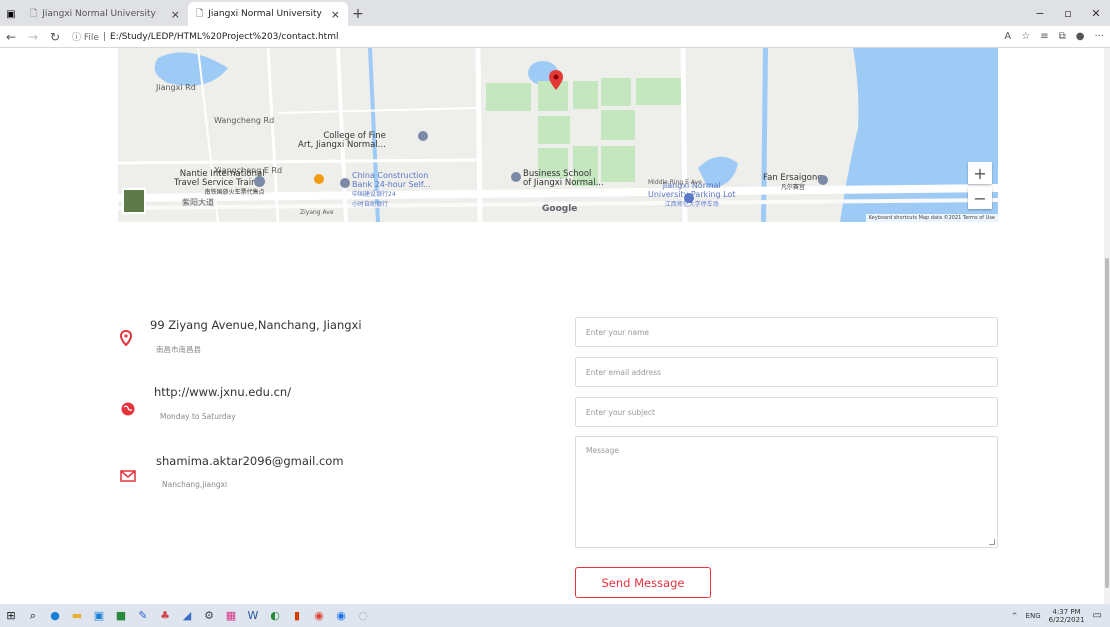  What do you see at coordinates (198, 416) in the screenshot?
I see `website-subtext: Monday to Saturday` at bounding box center [198, 416].